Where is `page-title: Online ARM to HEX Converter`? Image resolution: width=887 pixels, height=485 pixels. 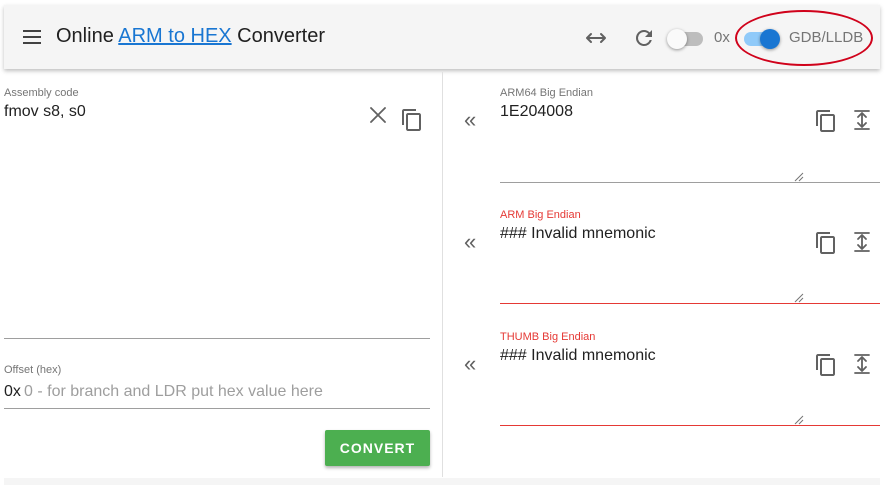 page-title: Online ARM to HEX Converter is located at coordinates (190, 36).